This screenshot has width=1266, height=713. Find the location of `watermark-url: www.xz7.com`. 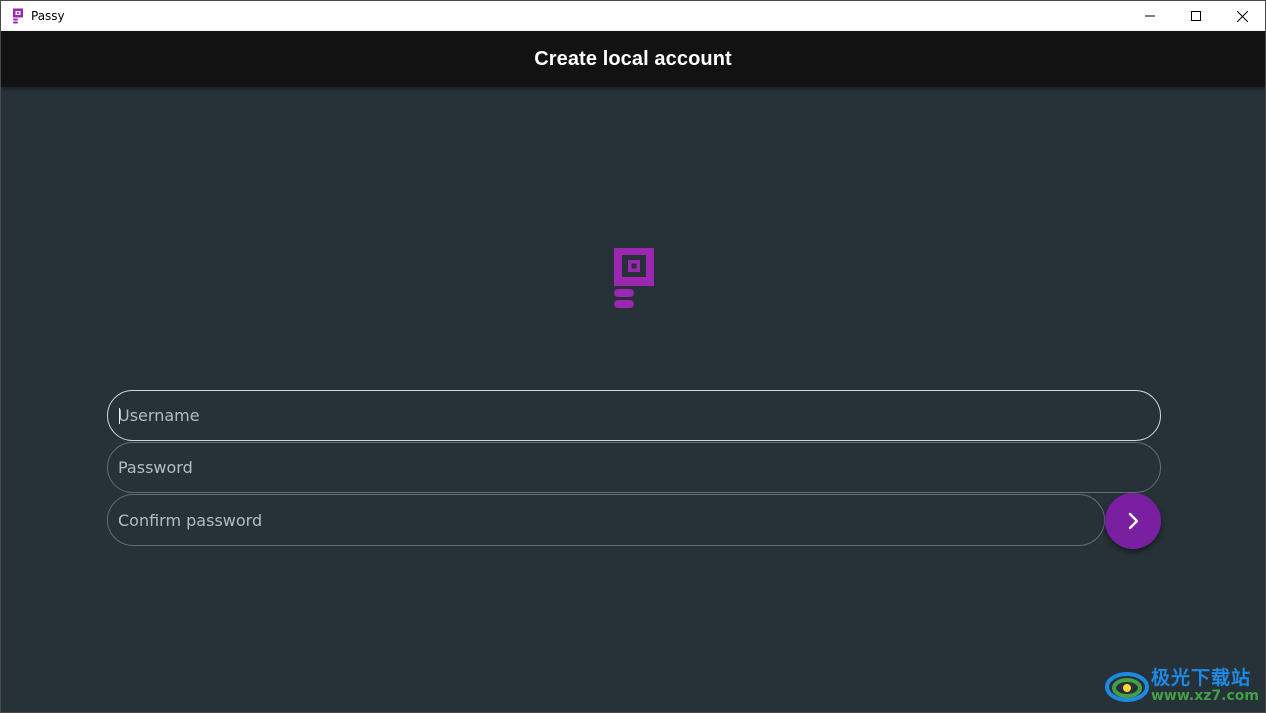

watermark-url: www.xz7.com is located at coordinates (1205, 696).